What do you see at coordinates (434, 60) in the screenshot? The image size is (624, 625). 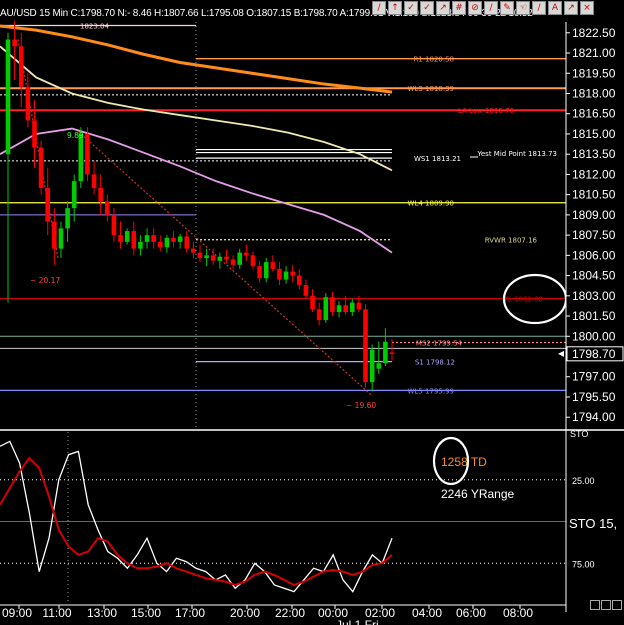 I see `level-label: R1 1820.58` at bounding box center [434, 60].